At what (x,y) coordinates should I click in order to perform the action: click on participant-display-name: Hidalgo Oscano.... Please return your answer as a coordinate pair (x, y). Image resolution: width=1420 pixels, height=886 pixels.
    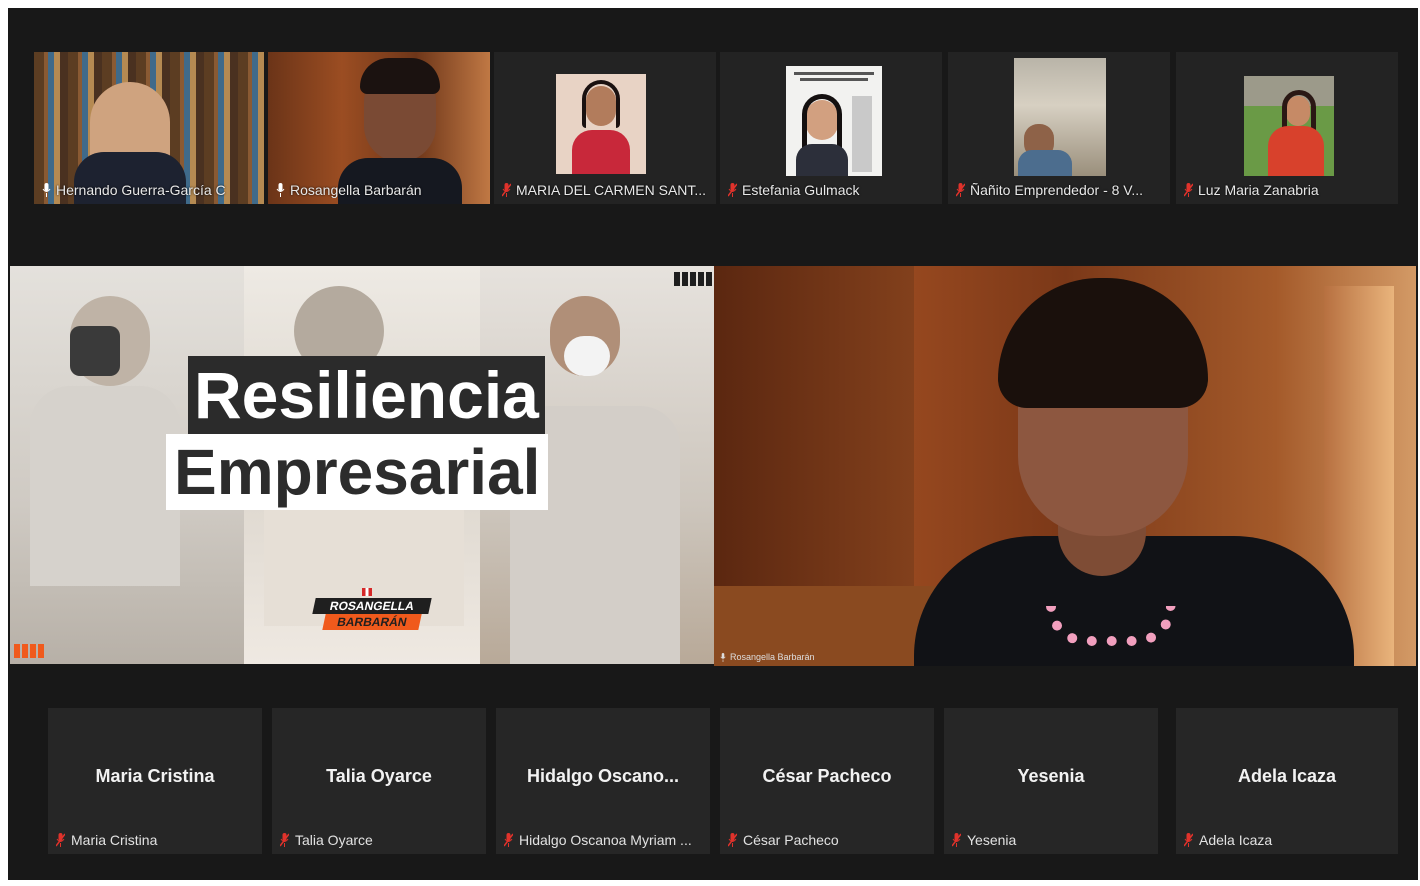
    Looking at the image, I should click on (603, 776).